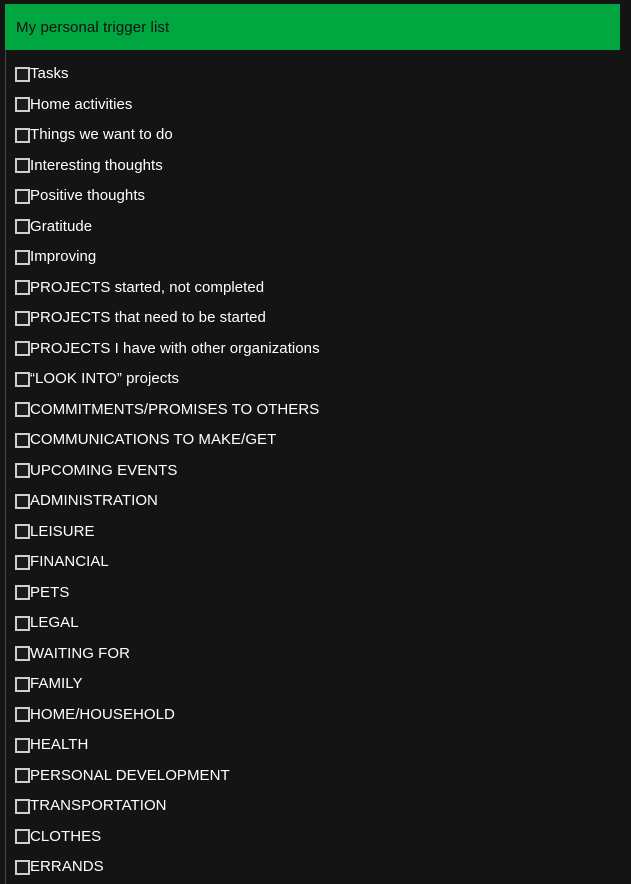  What do you see at coordinates (318, 257) in the screenshot?
I see `list-item: Improving` at bounding box center [318, 257].